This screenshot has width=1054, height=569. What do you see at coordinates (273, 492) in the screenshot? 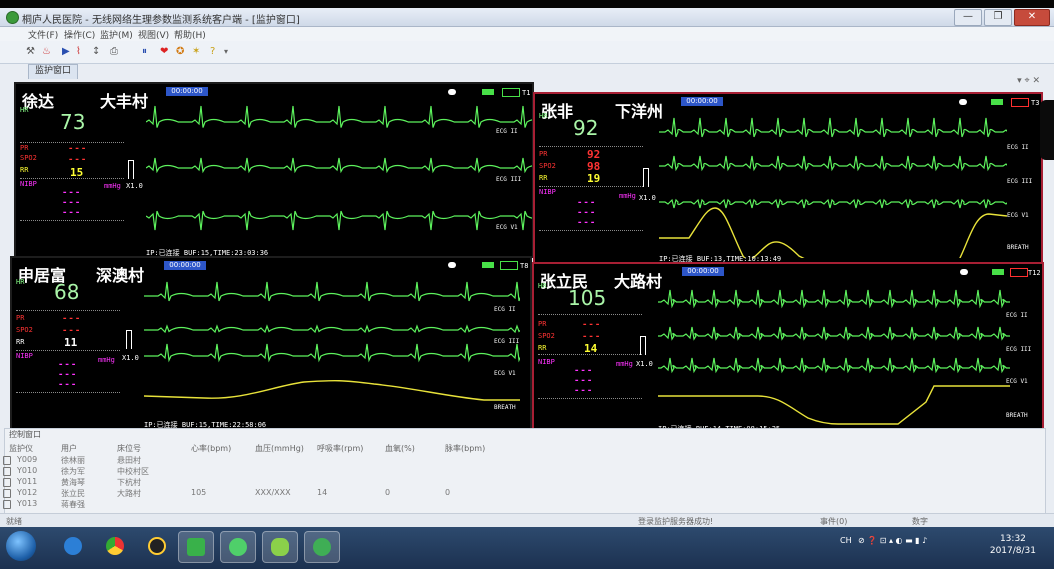
I see `table-cell: XXX/XXX` at bounding box center [273, 492].